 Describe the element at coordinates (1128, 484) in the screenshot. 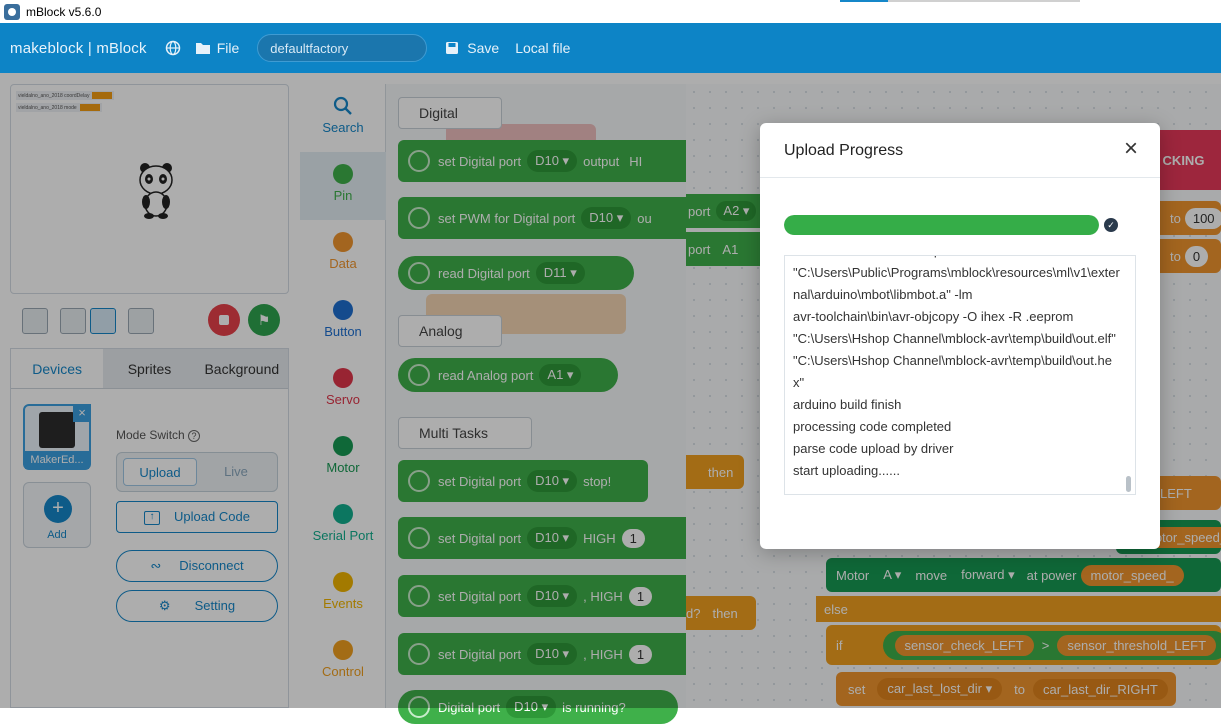

I see `log-scrollbar` at that location.